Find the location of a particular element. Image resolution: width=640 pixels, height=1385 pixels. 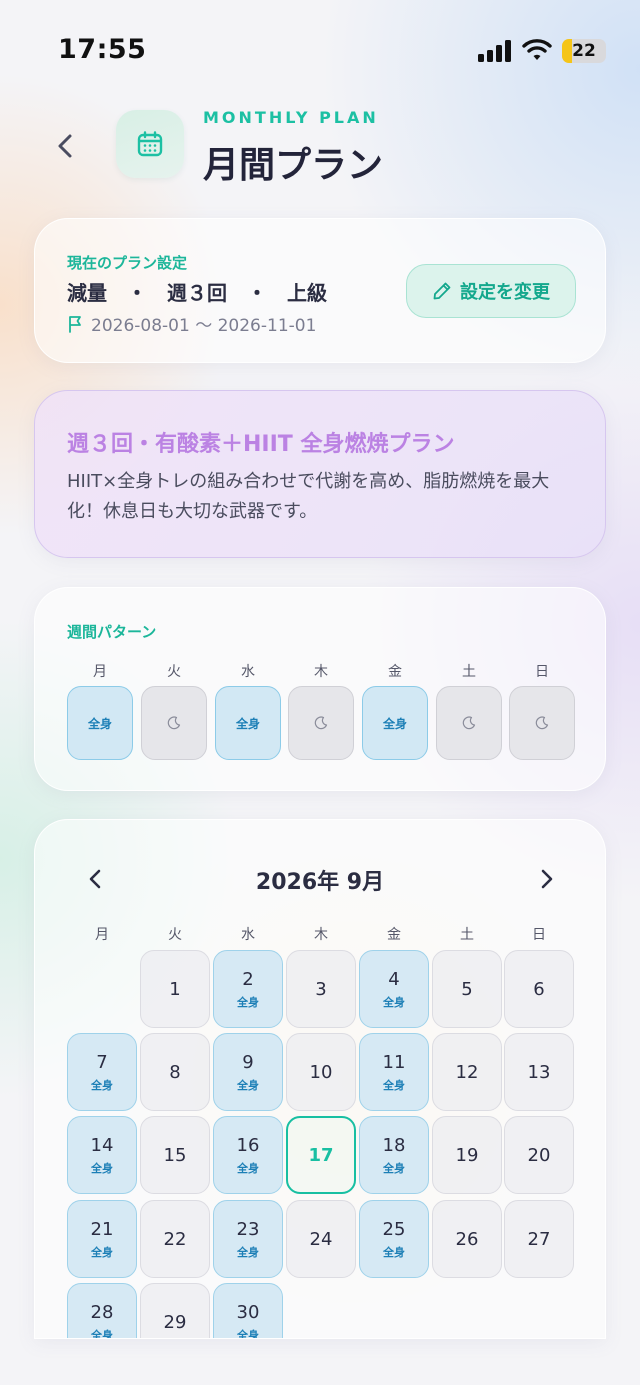

calendar-day-number: 12 is located at coordinates (467, 1072).